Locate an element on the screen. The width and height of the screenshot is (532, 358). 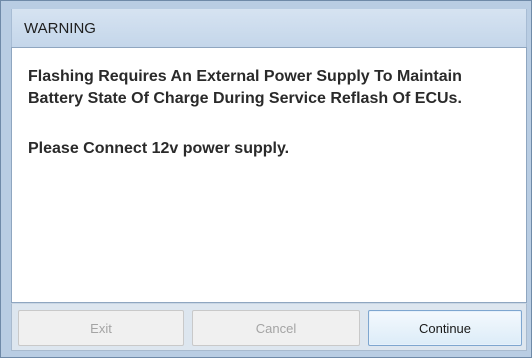
connect-power-instruction-text: Please Connect 12v power supply. is located at coordinates (159, 148).